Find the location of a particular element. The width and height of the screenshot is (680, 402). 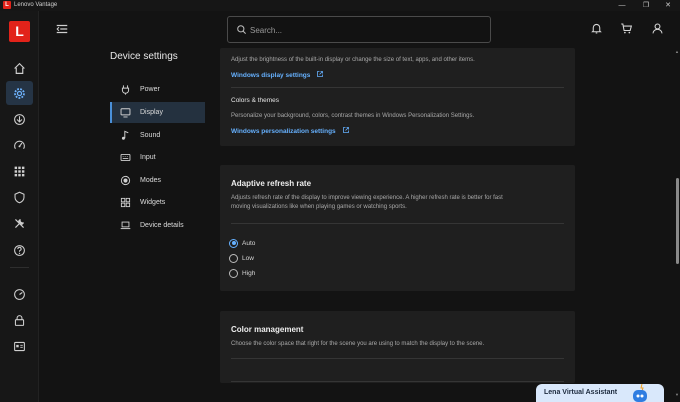

modes-icon is located at coordinates (125, 180).